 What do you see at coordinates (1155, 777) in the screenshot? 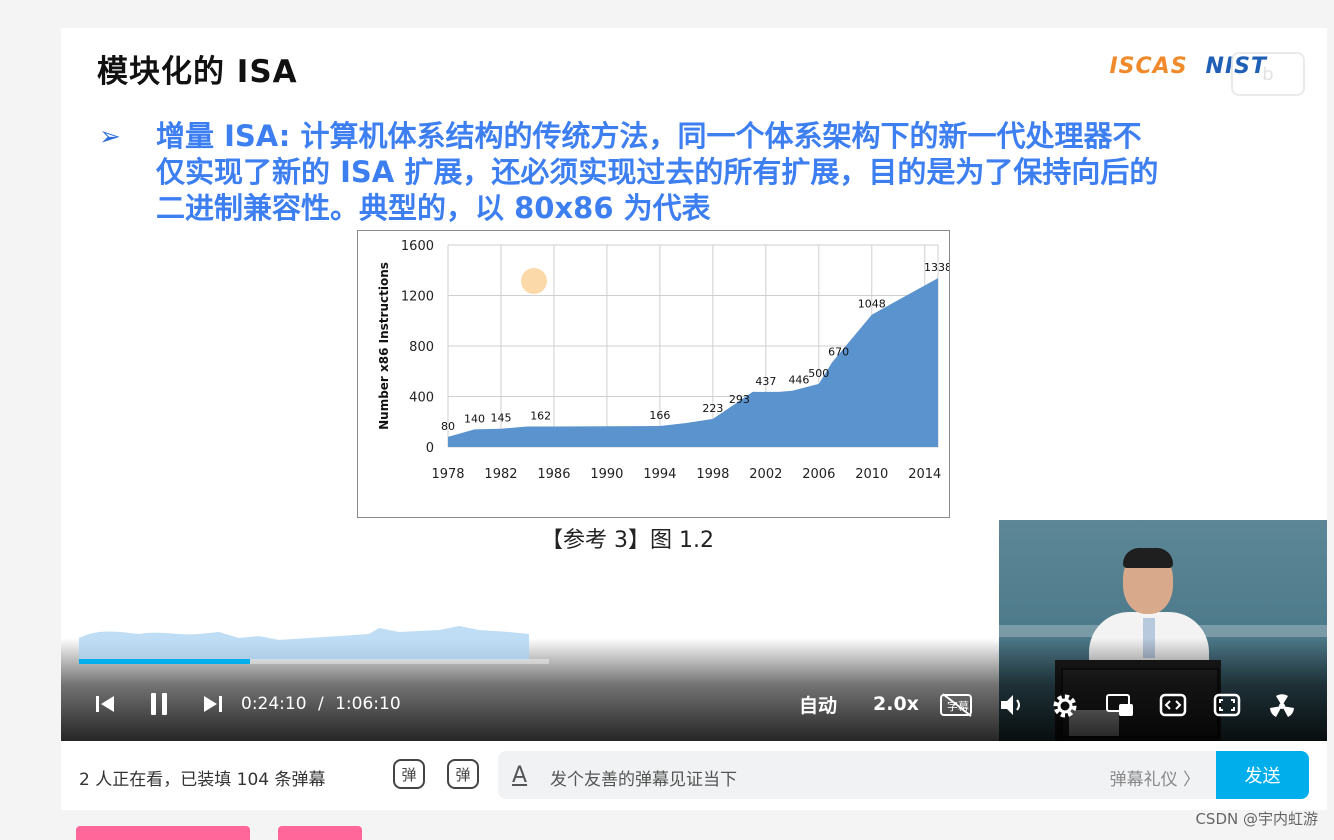
I see `danmaku-etiquette-link: 弹幕礼仪 〉` at bounding box center [1155, 777].